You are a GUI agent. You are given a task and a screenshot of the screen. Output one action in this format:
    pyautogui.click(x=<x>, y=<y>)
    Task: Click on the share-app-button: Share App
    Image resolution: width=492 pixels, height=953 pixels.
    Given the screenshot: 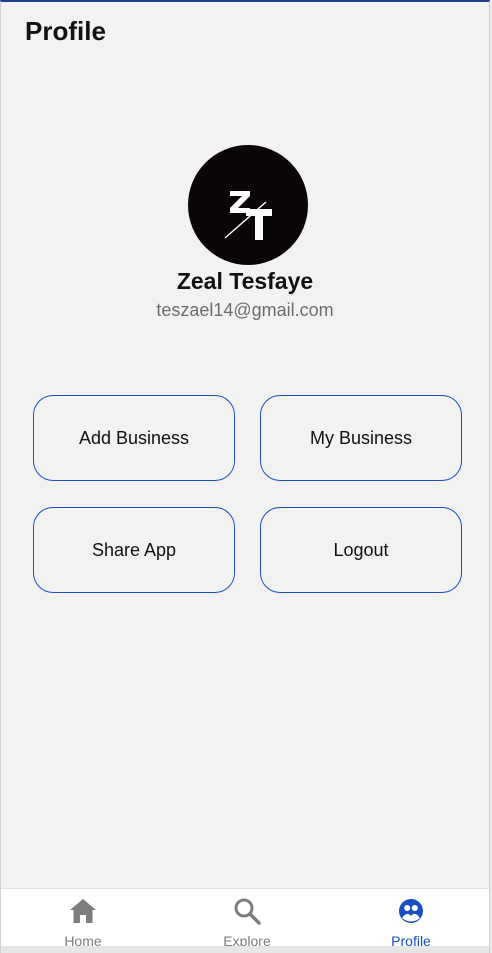 What is the action you would take?
    pyautogui.click(x=134, y=550)
    